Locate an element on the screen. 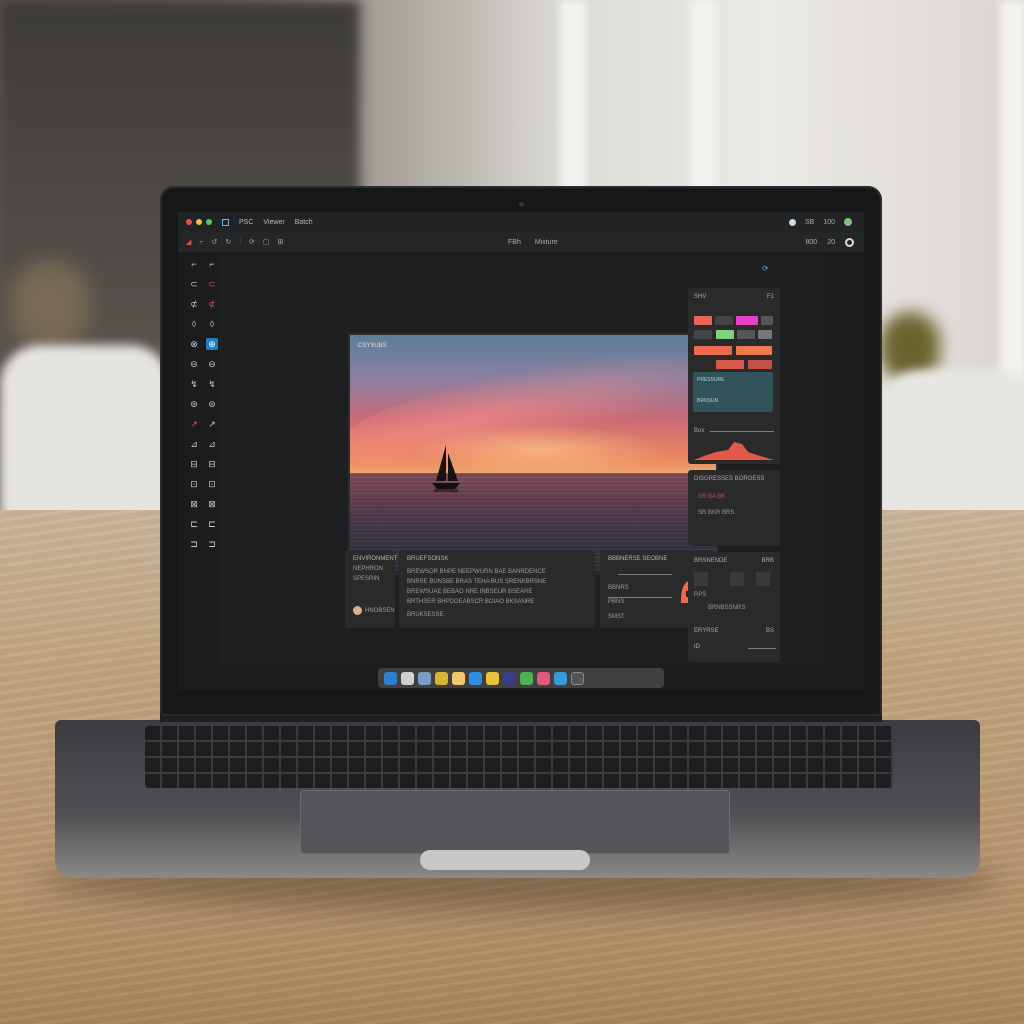  select-tool-icon: ⌐ is located at coordinates (212, 264).